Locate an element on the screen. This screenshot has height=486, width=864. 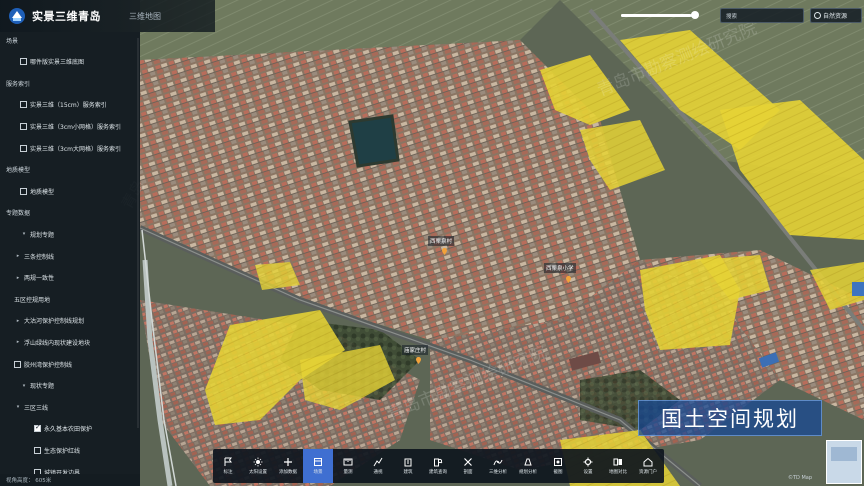
minimap is located at coordinates (844, 462).